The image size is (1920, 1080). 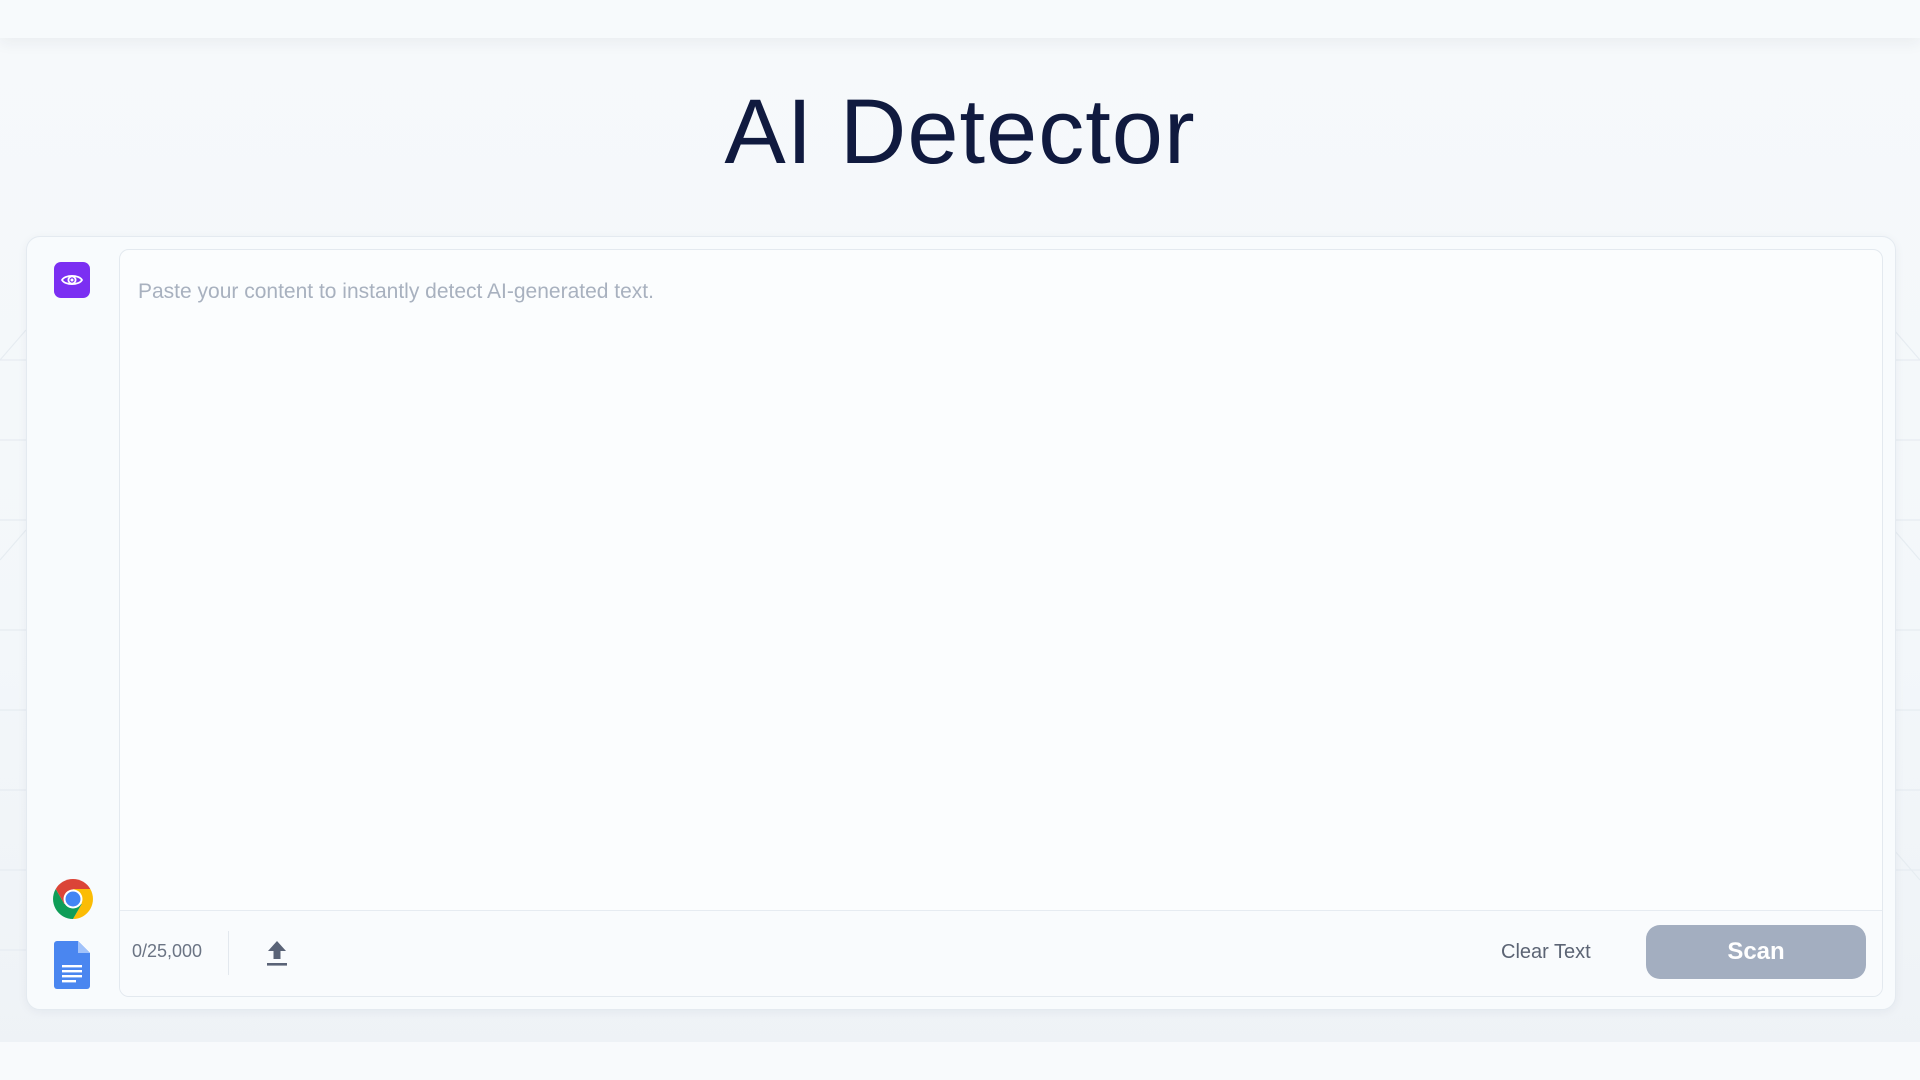 I want to click on eye-icon-button, so click(x=72, y=280).